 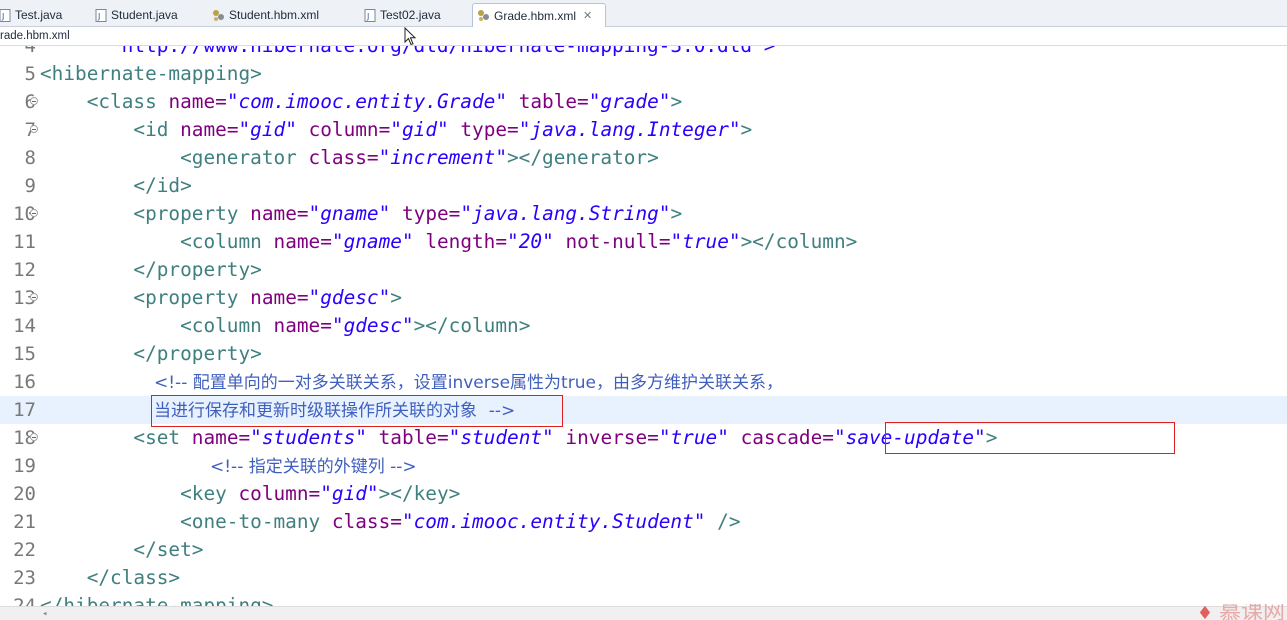 I want to click on line-number: 4, so click(x=30, y=51).